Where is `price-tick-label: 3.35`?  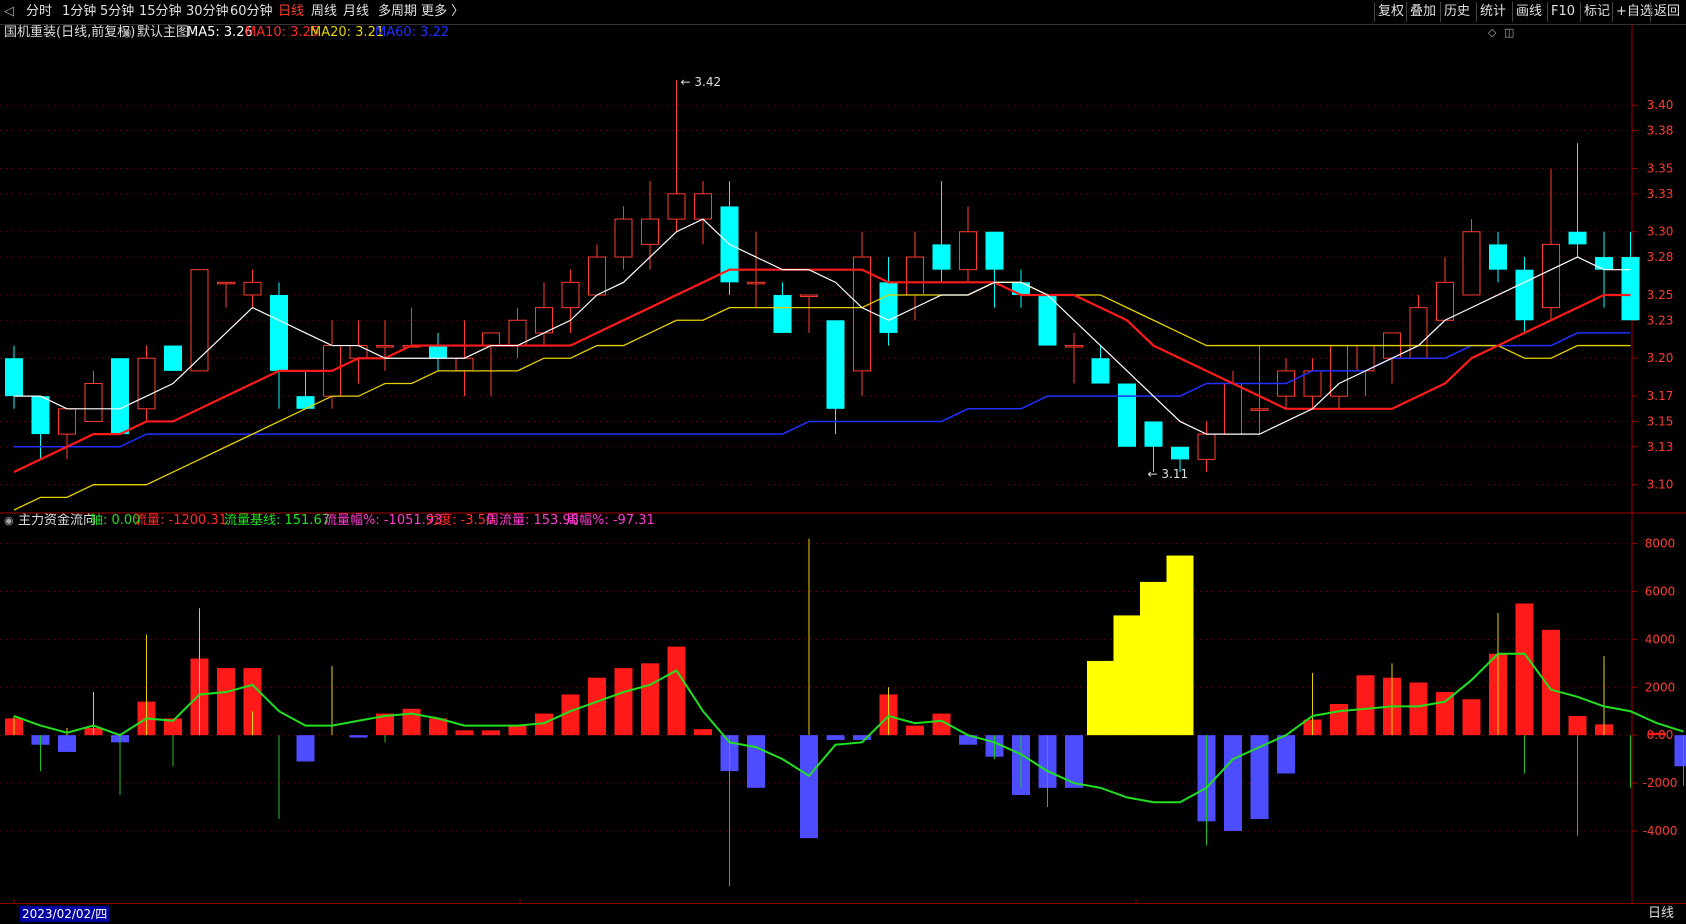
price-tick-label: 3.35 is located at coordinates (1660, 168).